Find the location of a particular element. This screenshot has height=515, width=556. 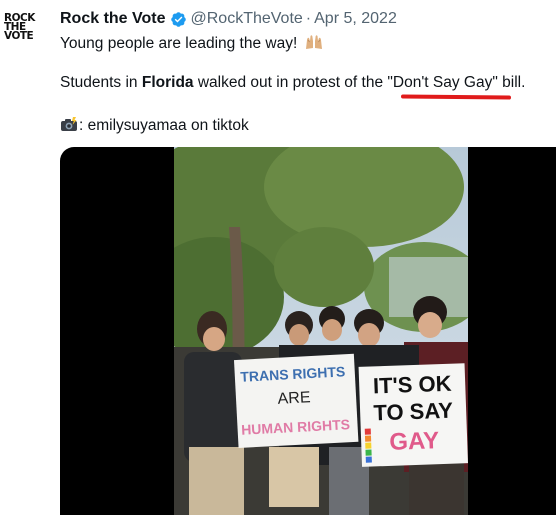

avatar: ROCK THE VOTE is located at coordinates (23, 32).